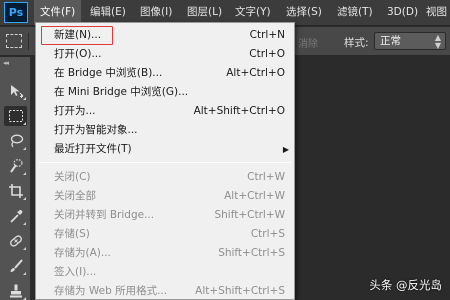  What do you see at coordinates (72, 177) in the screenshot?
I see `menu-item-label: 关闭(C)` at bounding box center [72, 177].